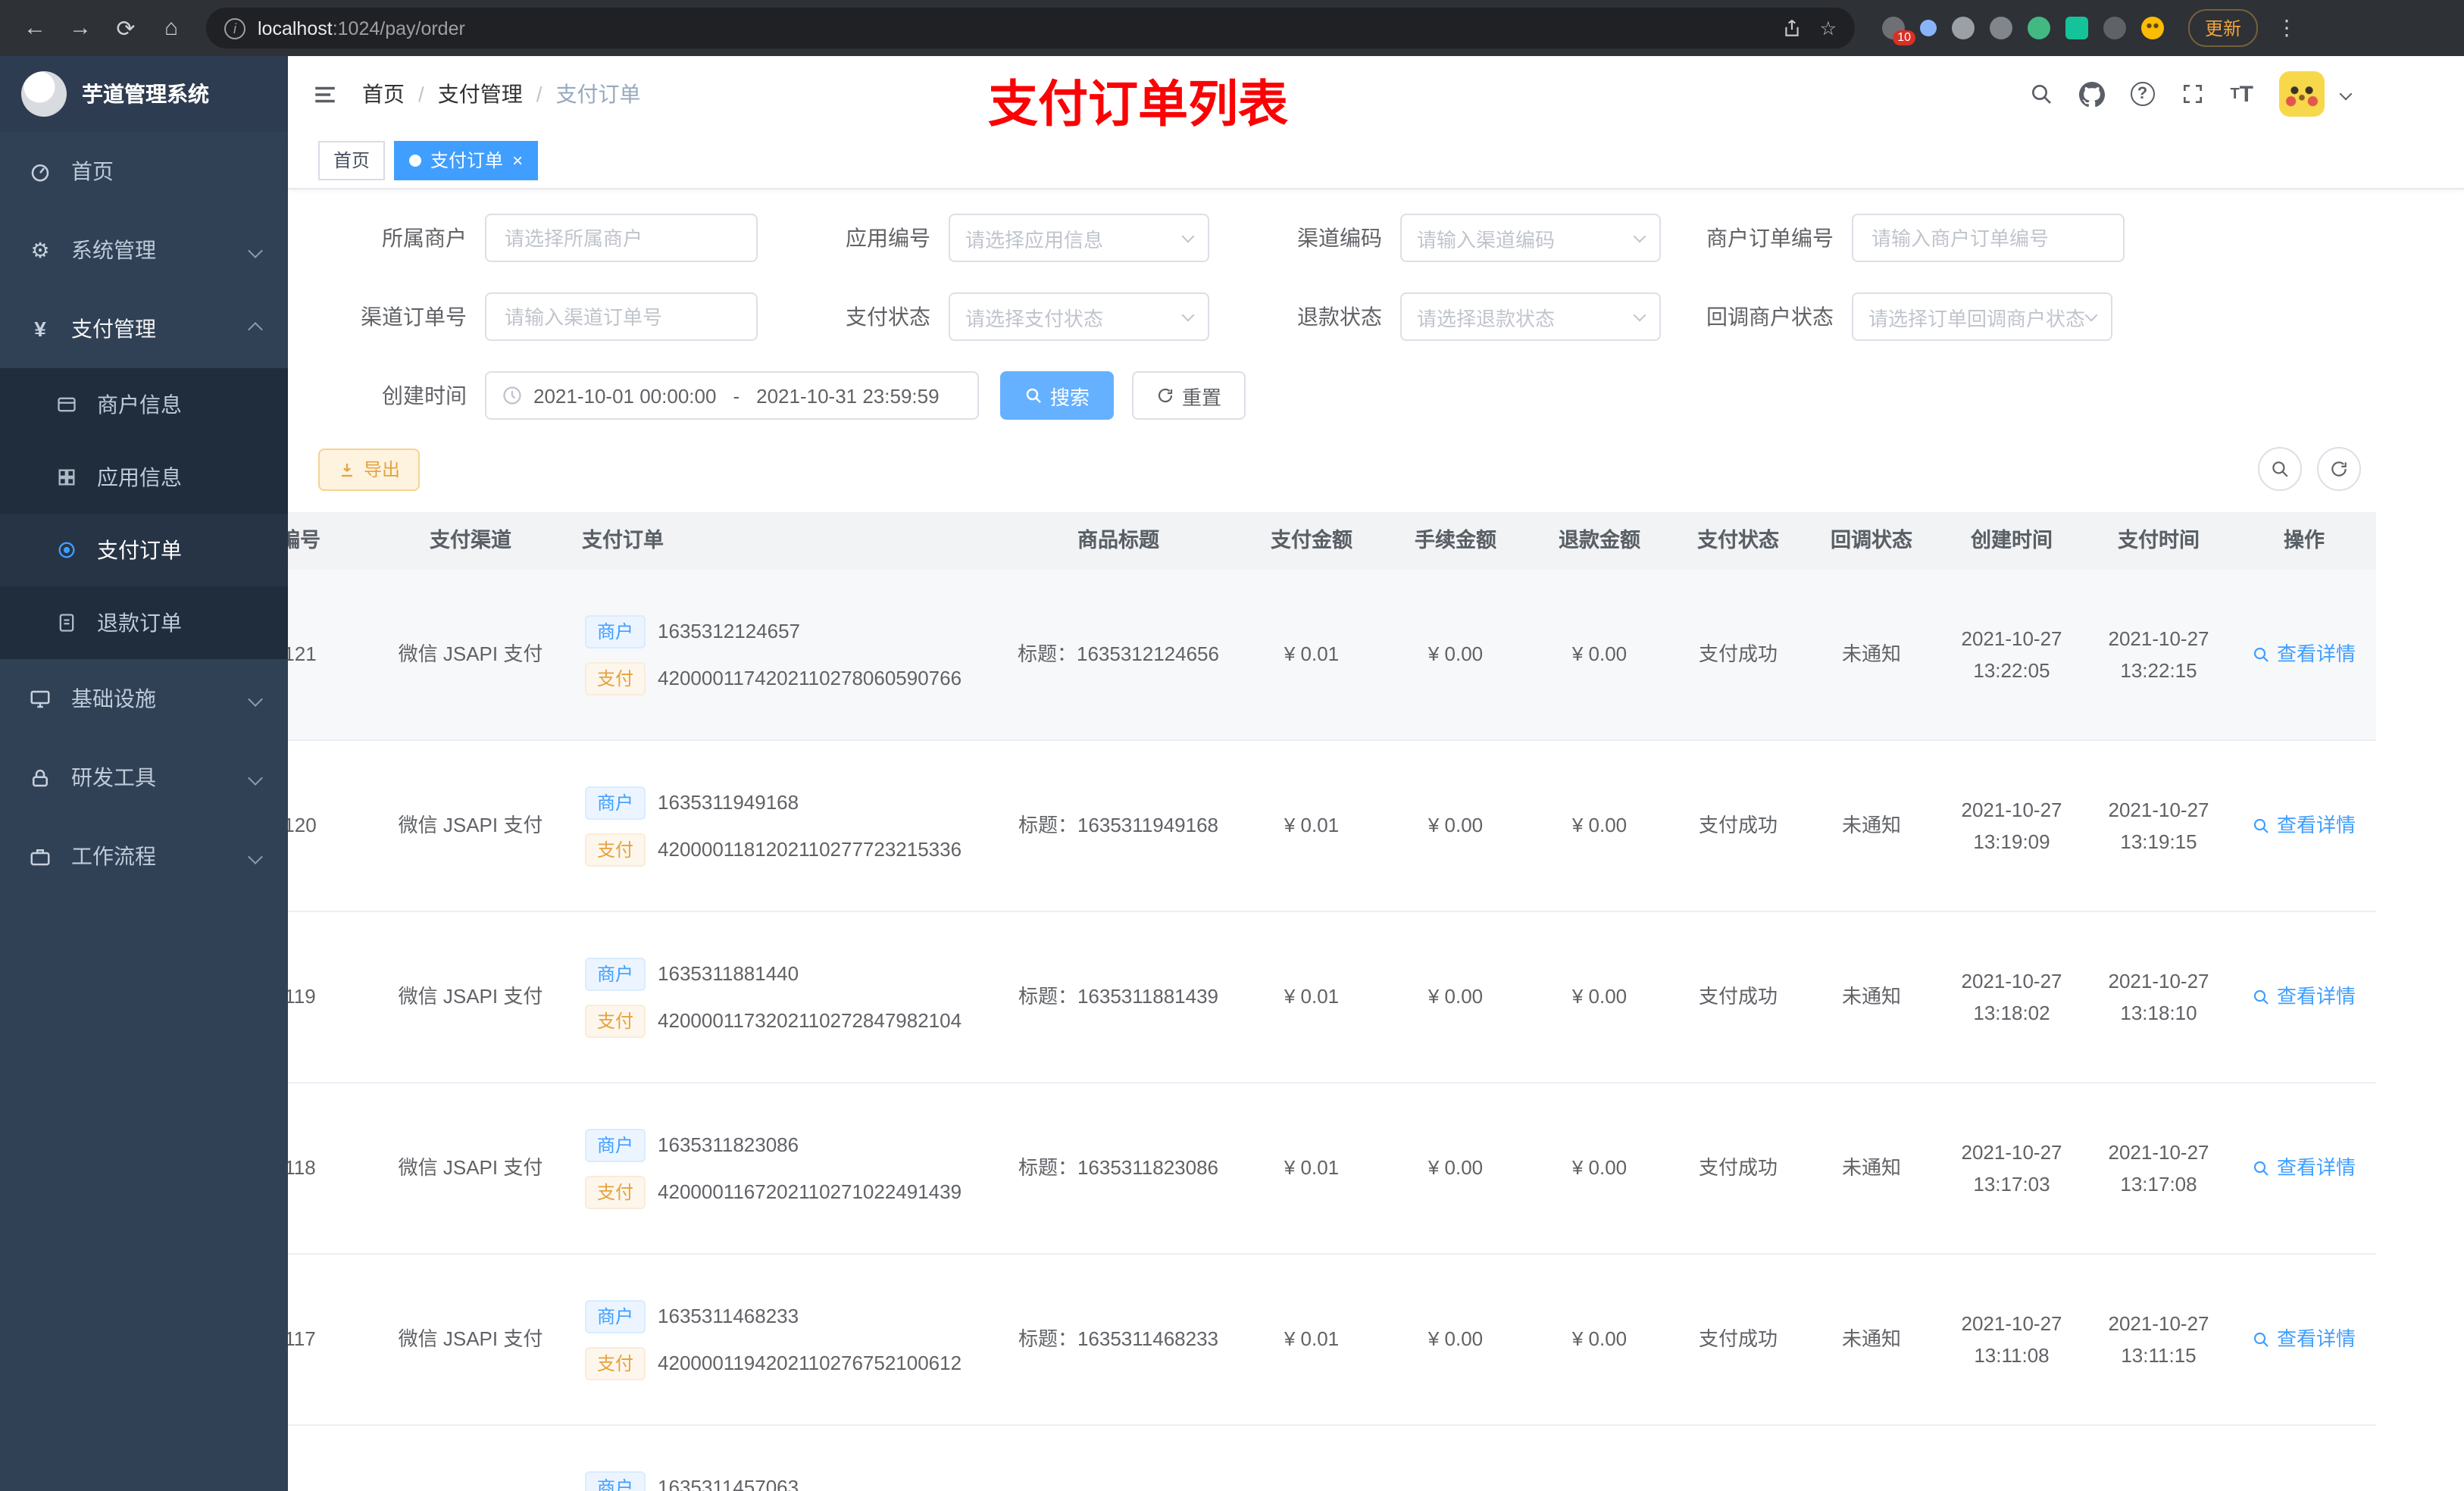 The image size is (2464, 1491). What do you see at coordinates (2241, 94) in the screenshot?
I see `font-size-icon: TT` at bounding box center [2241, 94].